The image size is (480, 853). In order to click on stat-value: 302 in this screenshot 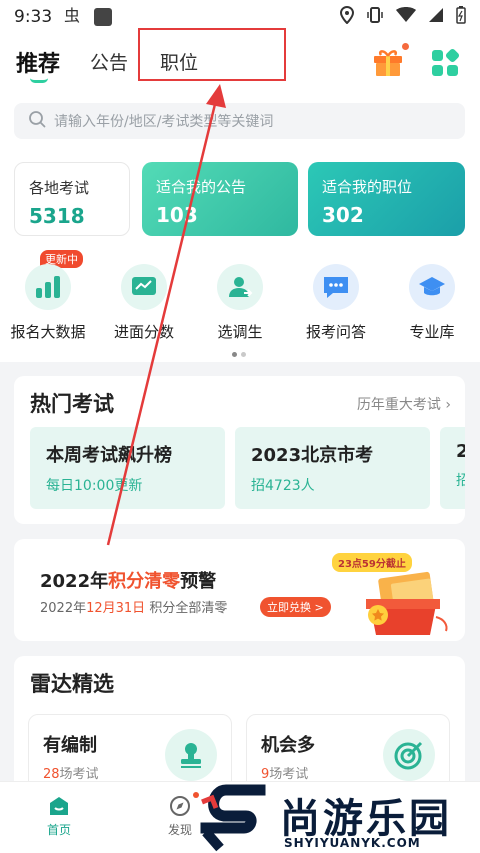, I will do `click(343, 215)`.